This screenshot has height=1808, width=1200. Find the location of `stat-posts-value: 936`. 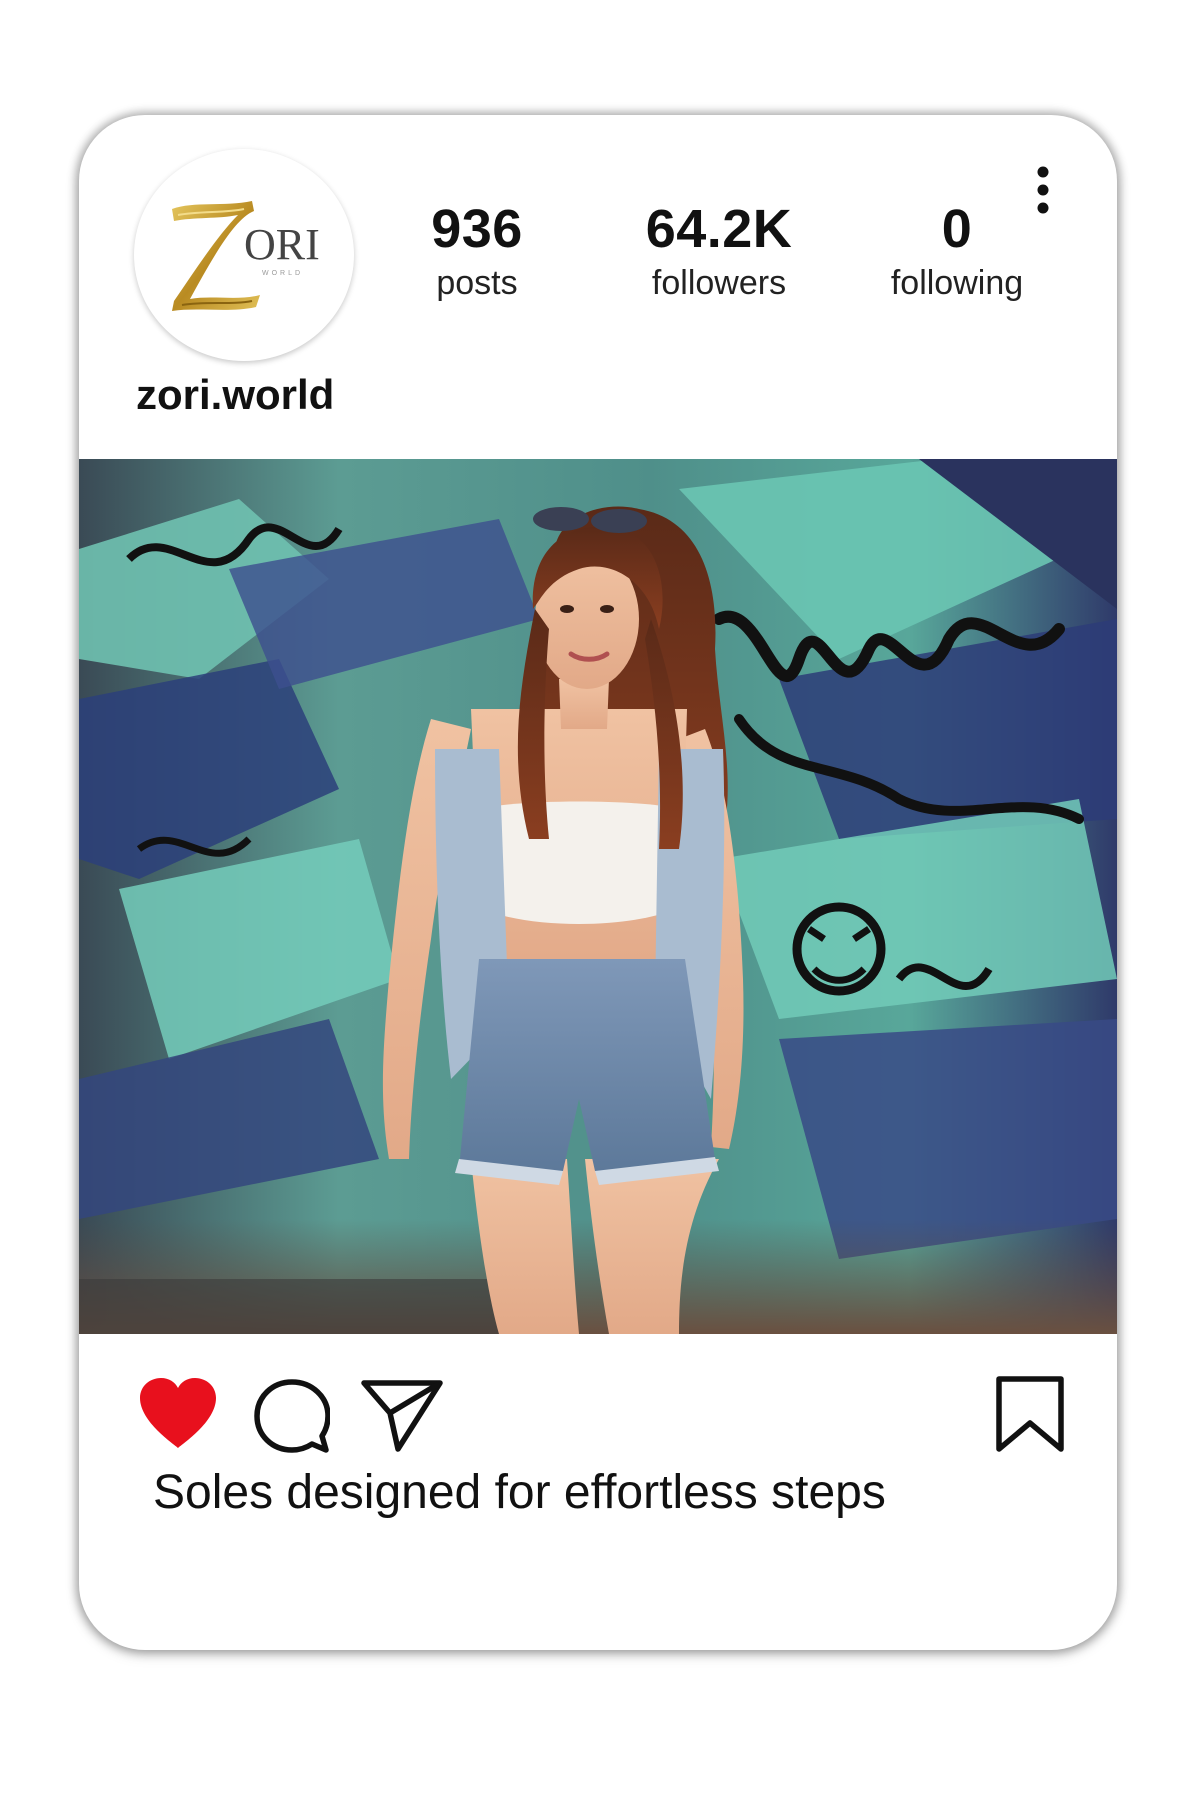

stat-posts-value: 936 is located at coordinates (477, 229).